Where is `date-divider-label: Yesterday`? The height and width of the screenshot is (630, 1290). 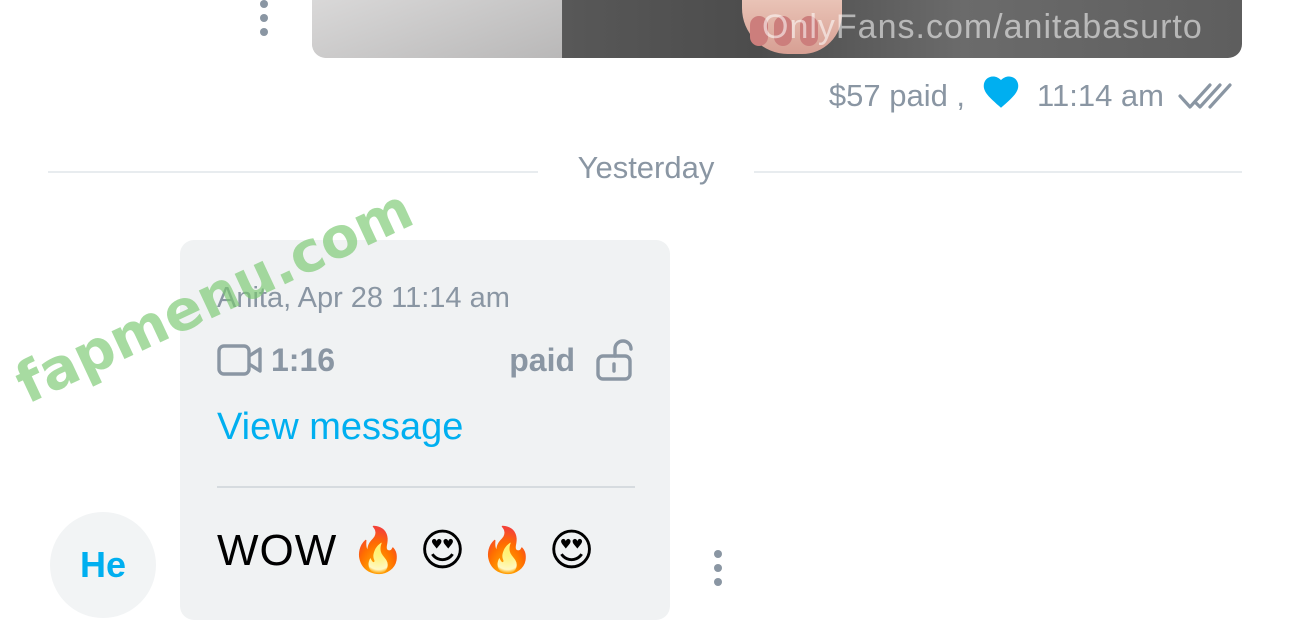 date-divider-label: Yesterday is located at coordinates (646, 167).